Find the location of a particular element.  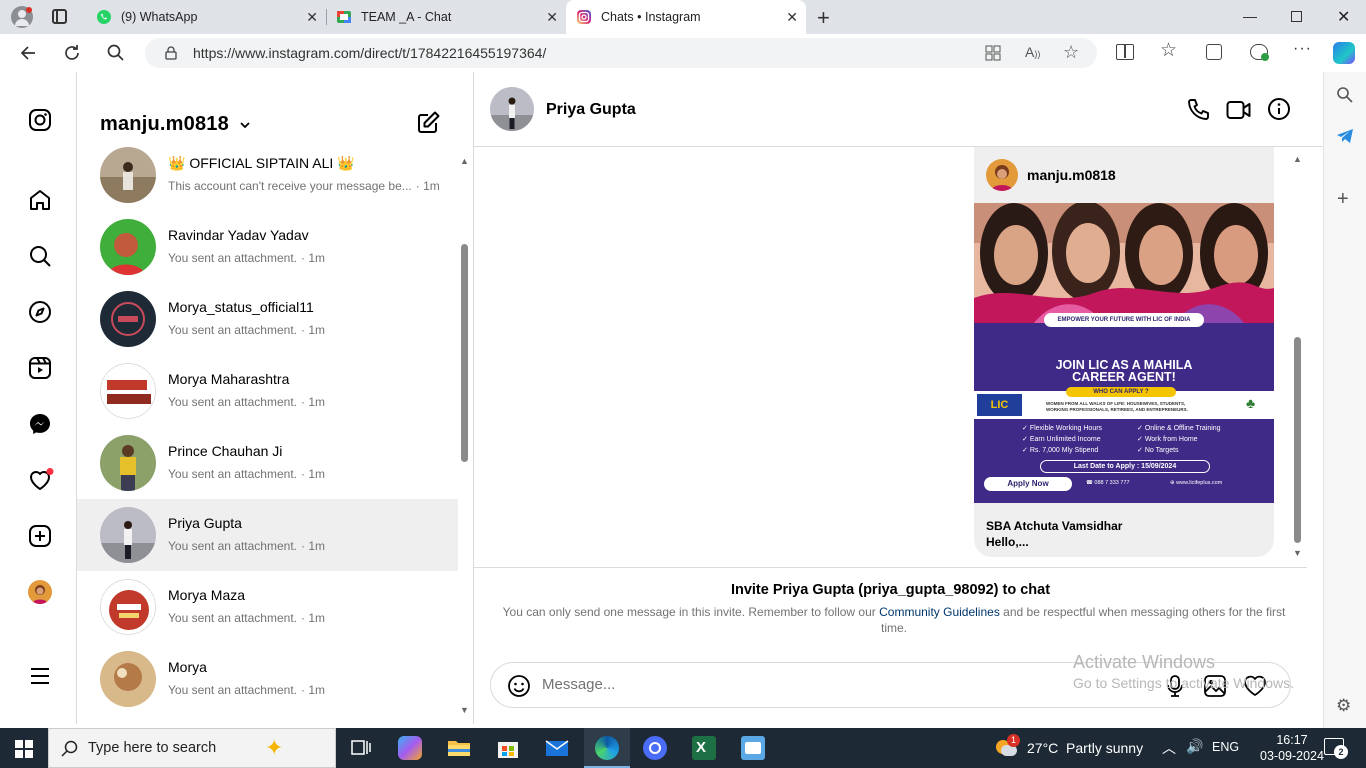

refresh-icon is located at coordinates (72, 53).